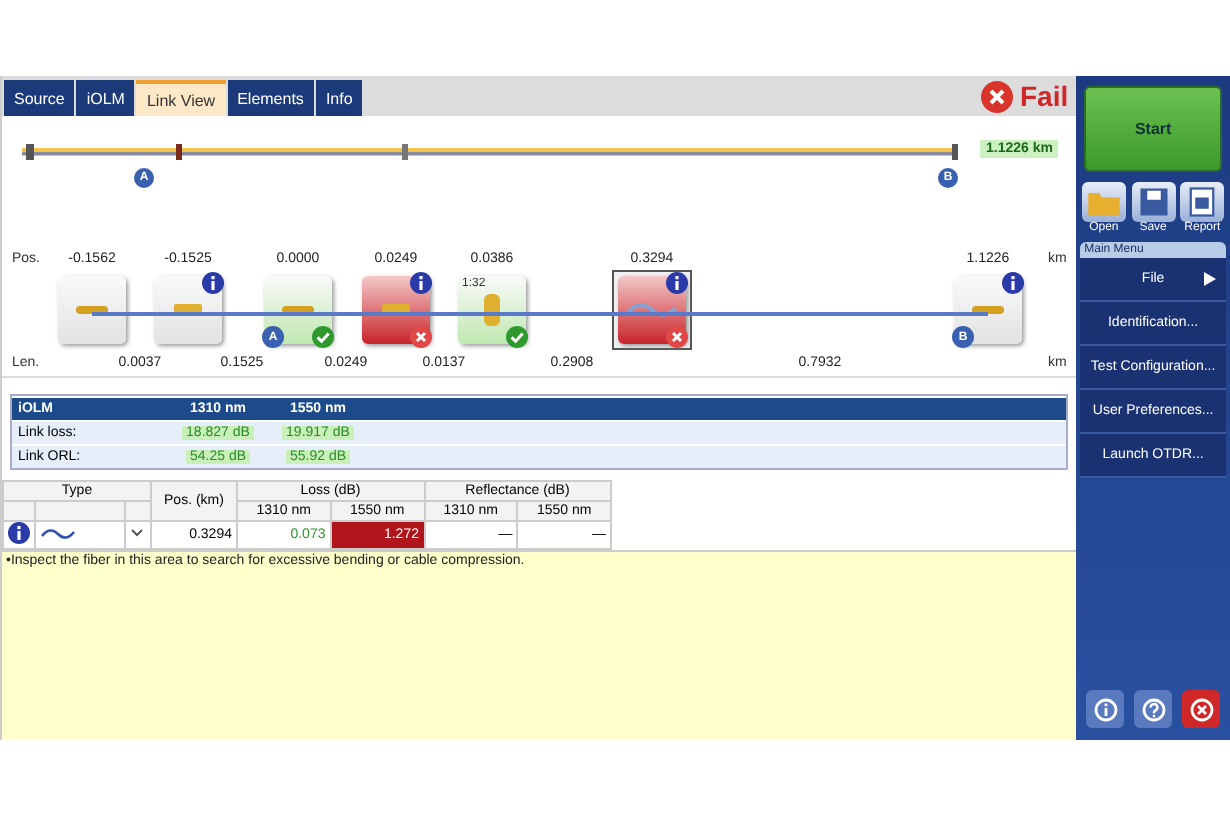 This screenshot has height=820, width=1230. What do you see at coordinates (1153, 129) in the screenshot?
I see `start-button: Start` at bounding box center [1153, 129].